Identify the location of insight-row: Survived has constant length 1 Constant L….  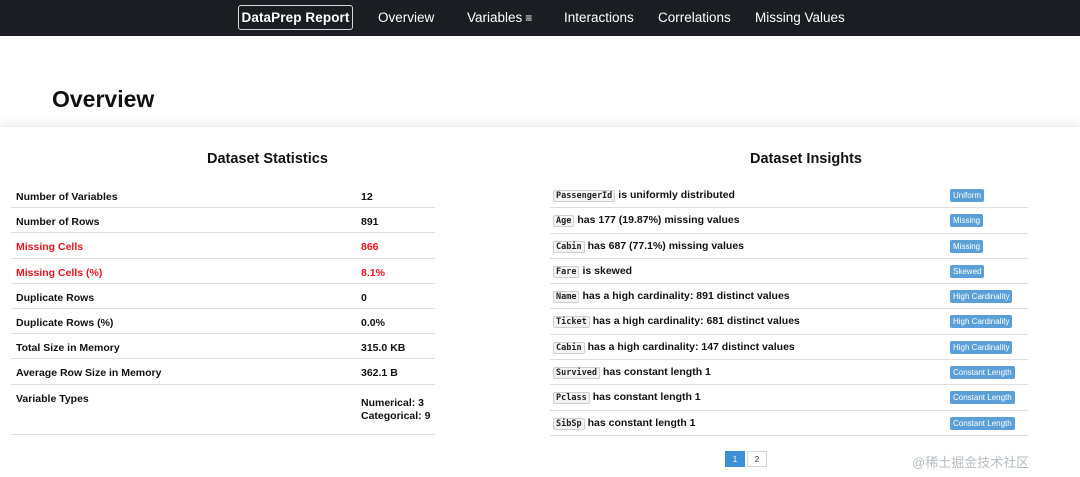
(789, 373).